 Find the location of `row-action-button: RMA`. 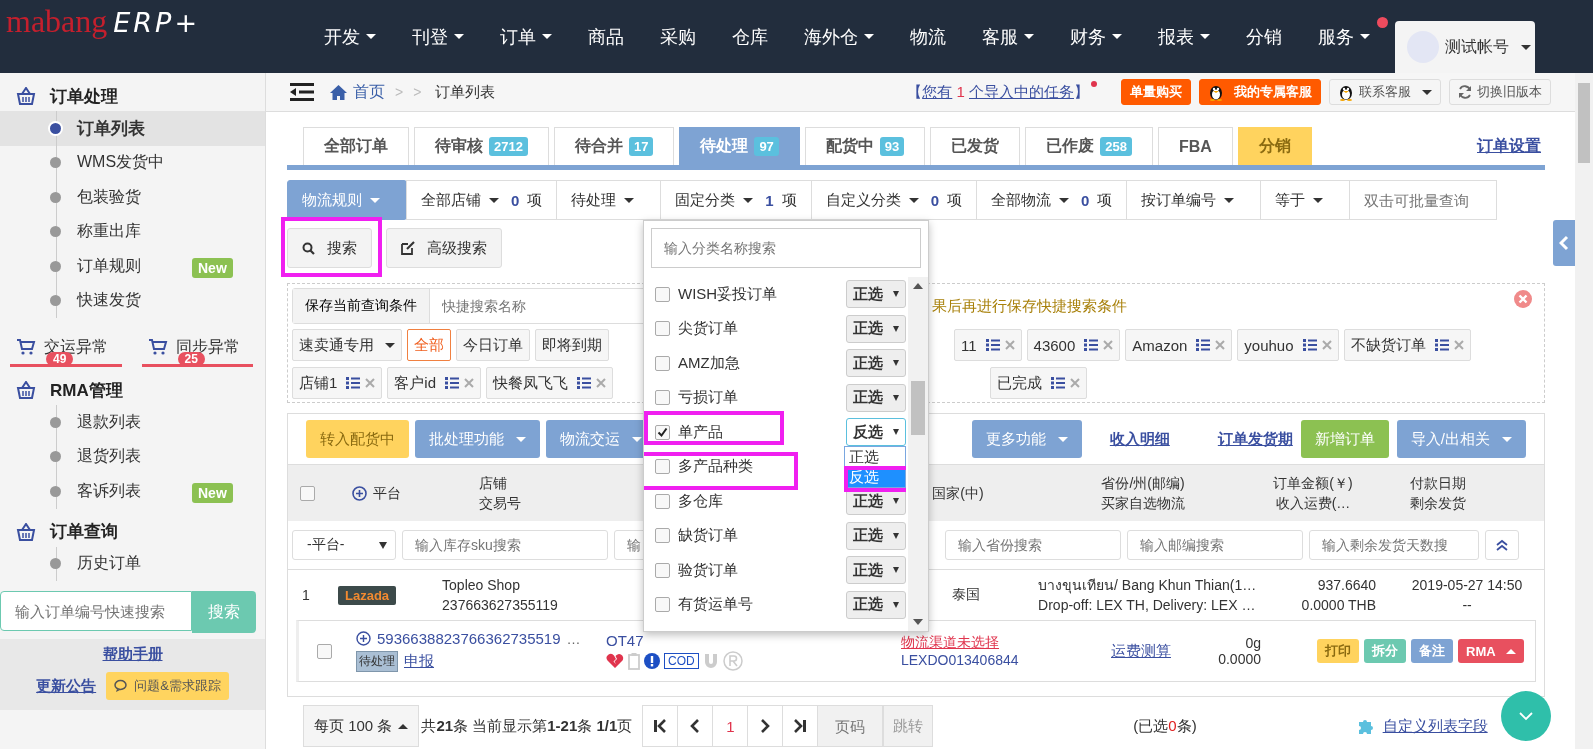

row-action-button: RMA is located at coordinates (1491, 651).